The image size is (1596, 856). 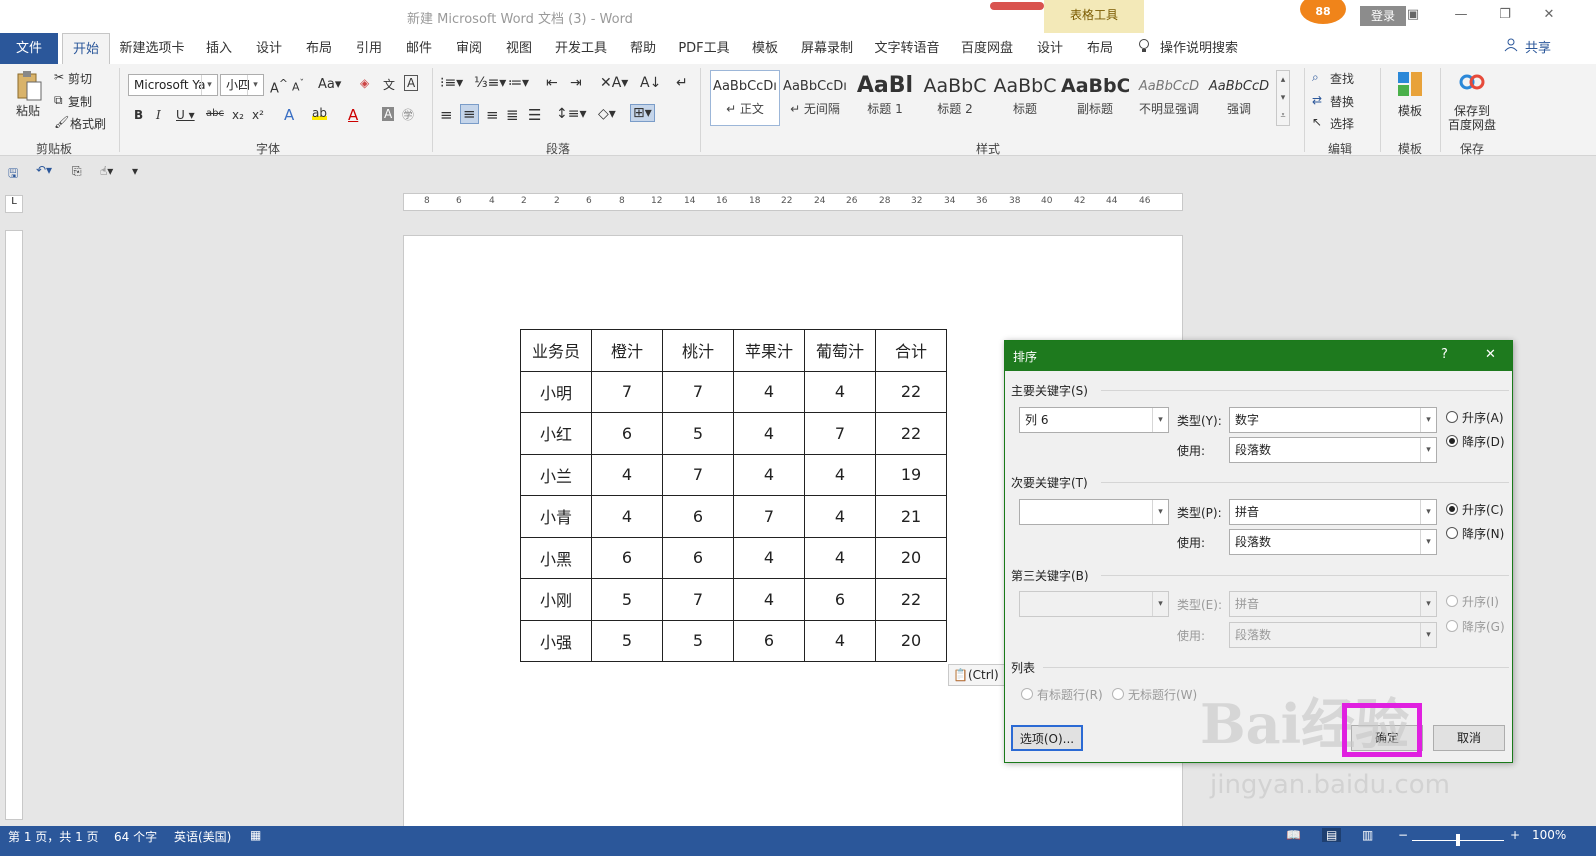 I want to click on align-right-icon: ≡, so click(x=492, y=115).